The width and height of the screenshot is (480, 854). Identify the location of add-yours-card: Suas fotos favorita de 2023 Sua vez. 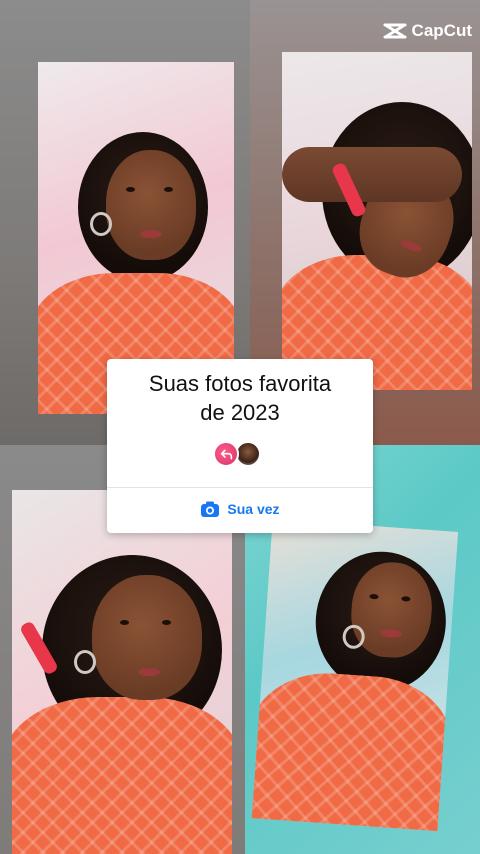
(240, 446).